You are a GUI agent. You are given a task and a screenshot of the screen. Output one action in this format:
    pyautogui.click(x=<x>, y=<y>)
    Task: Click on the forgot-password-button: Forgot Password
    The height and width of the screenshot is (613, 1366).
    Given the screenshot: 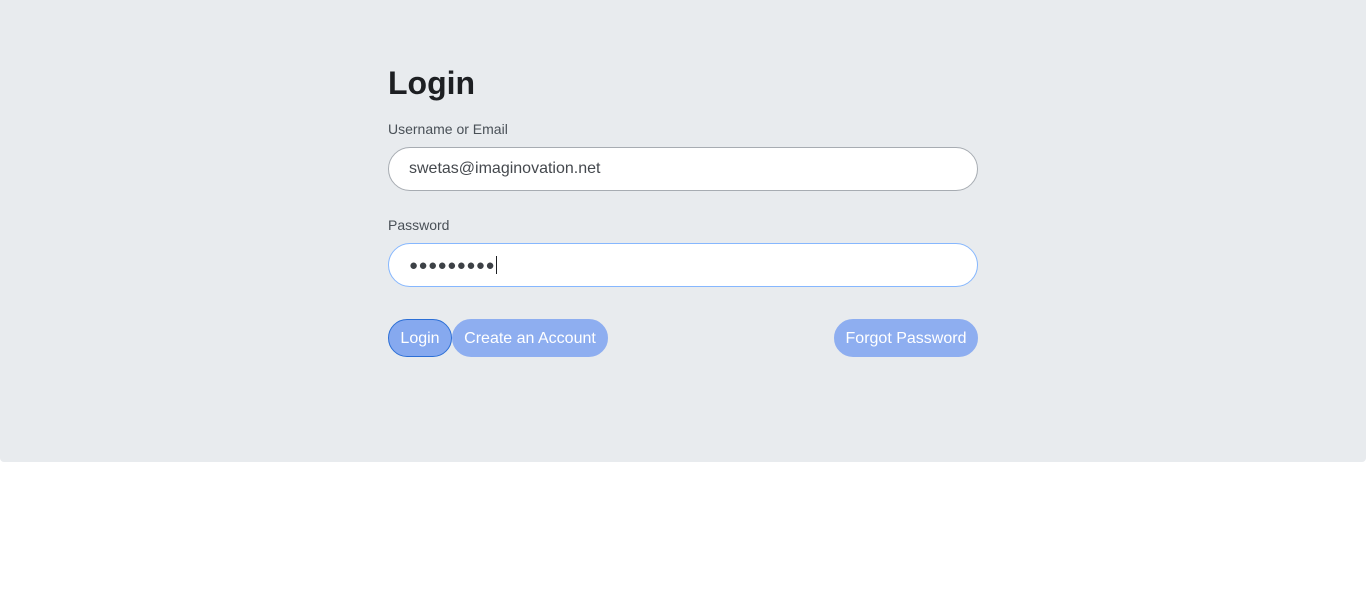 What is the action you would take?
    pyautogui.click(x=906, y=338)
    